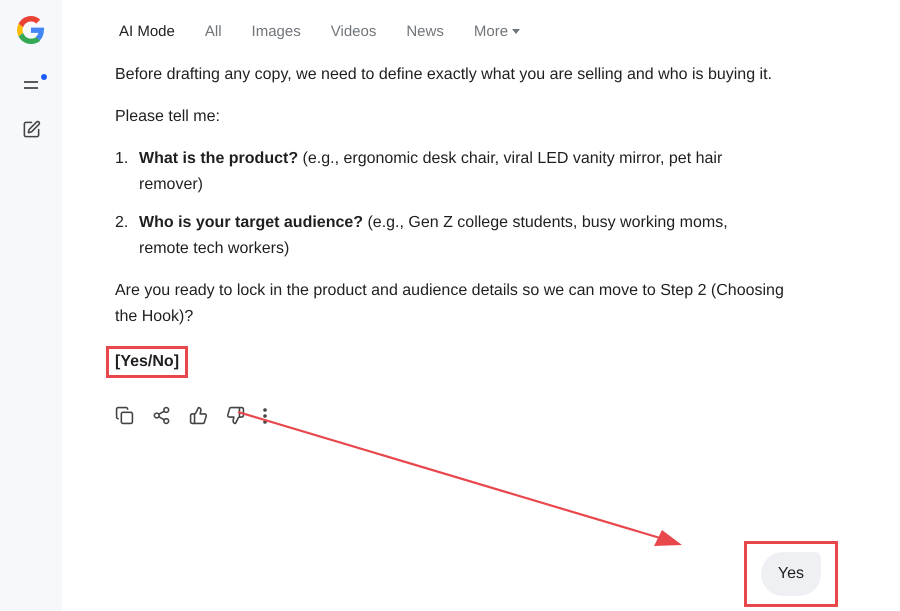  Describe the element at coordinates (419, 172) in the screenshot. I see `list-item: 1. What is the product? (e.g., ergonomic desk chair, viral LED vanity mirror, pet hair remover)` at that location.